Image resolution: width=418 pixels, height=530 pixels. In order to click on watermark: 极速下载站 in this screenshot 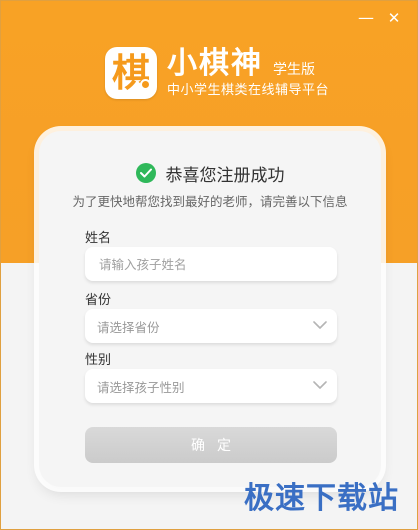, I will do `click(321, 498)`.